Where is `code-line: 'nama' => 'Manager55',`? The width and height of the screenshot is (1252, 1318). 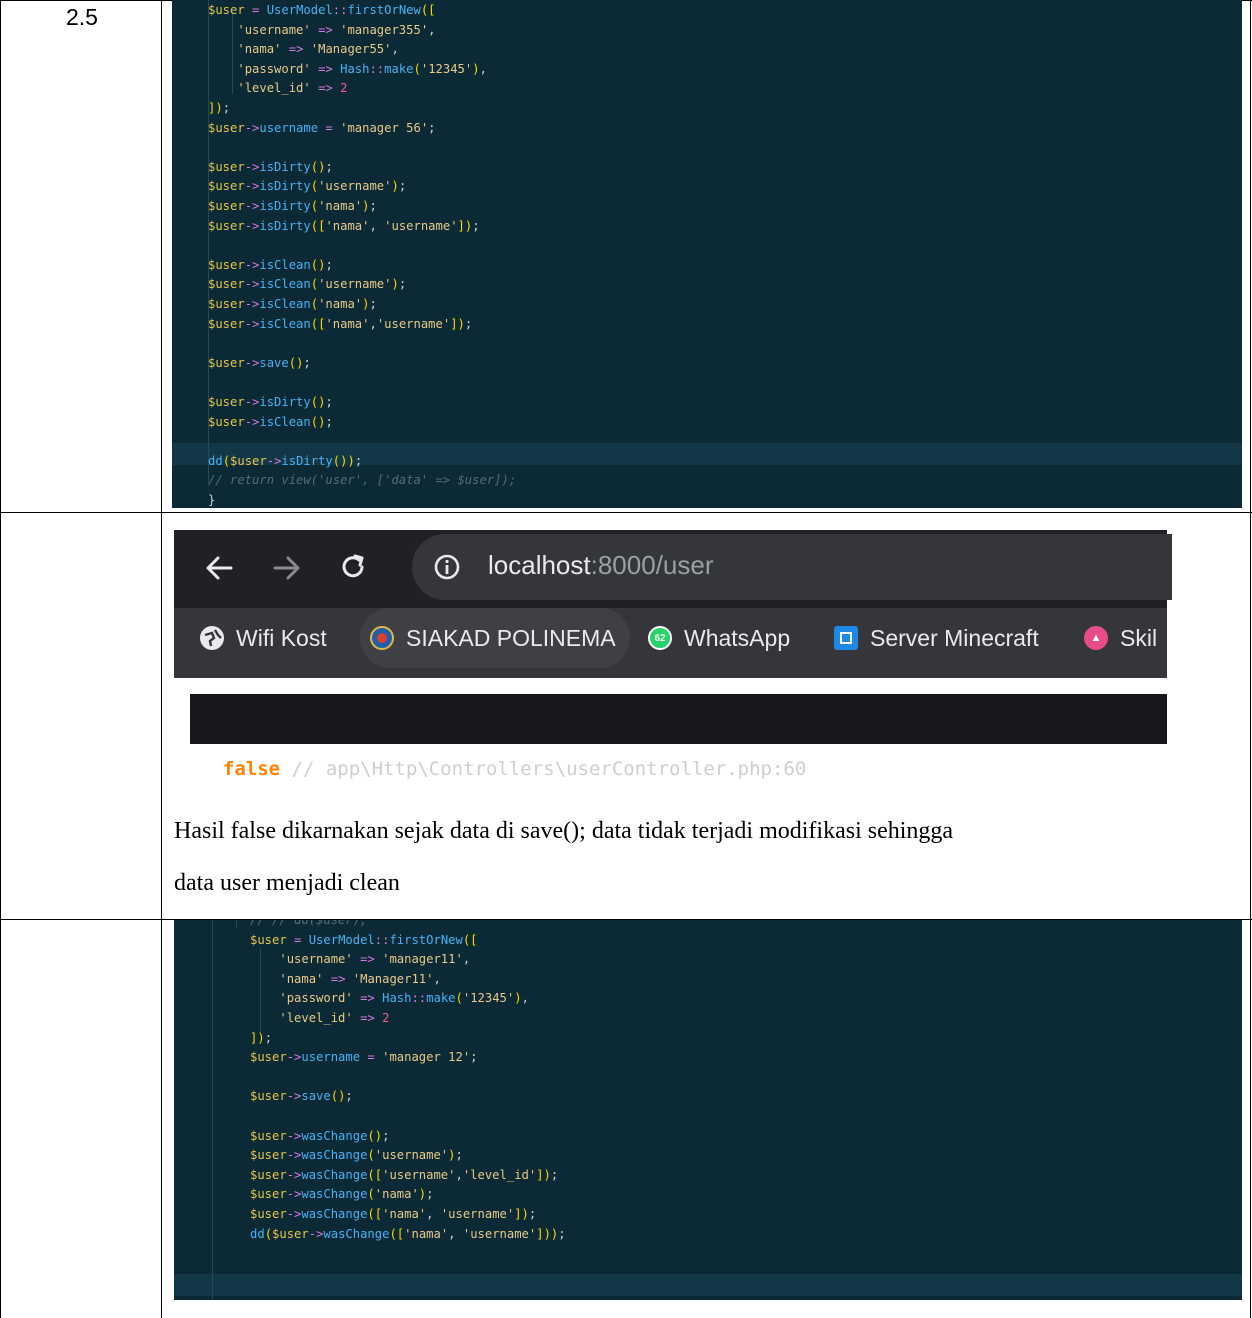
code-line: 'nama' => 'Manager55', is located at coordinates (318, 49).